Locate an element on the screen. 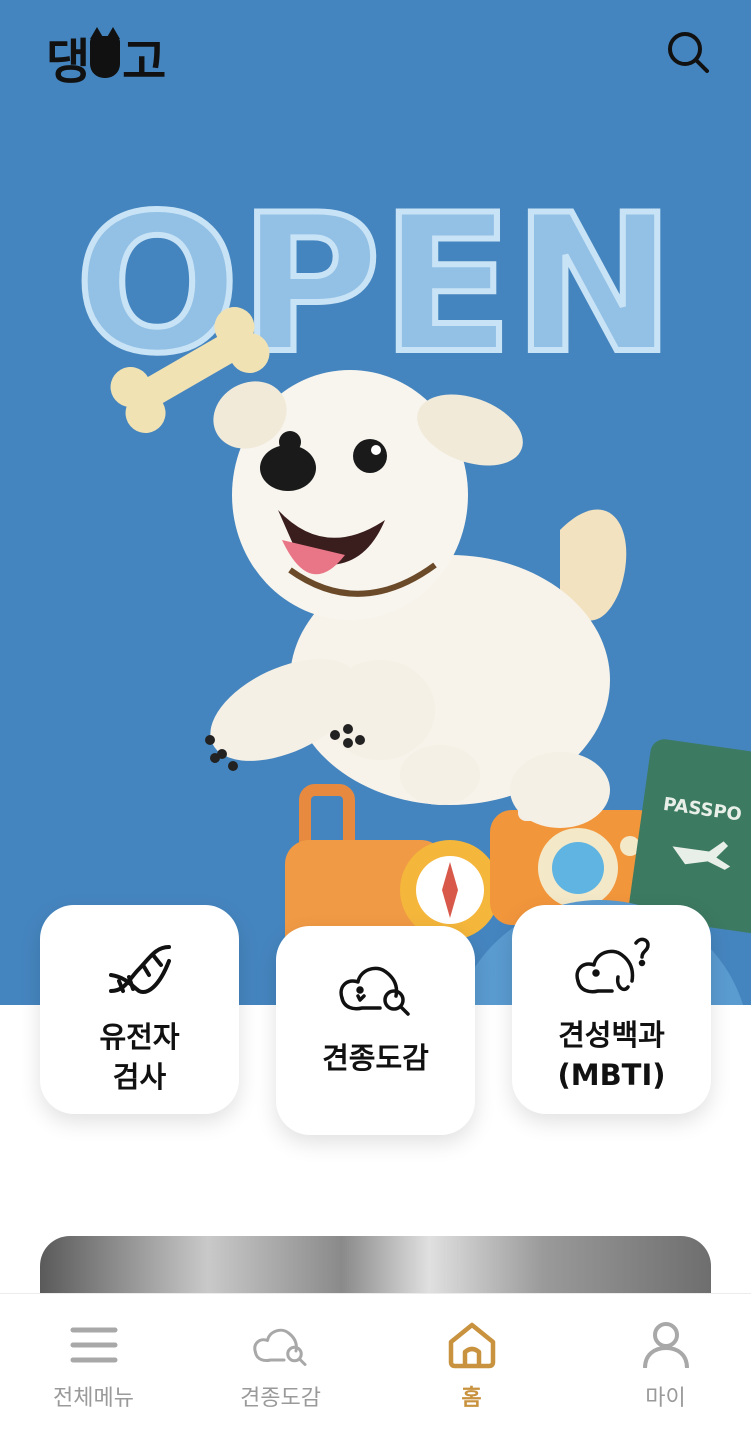 The image size is (751, 1441). search-icon is located at coordinates (688, 52).